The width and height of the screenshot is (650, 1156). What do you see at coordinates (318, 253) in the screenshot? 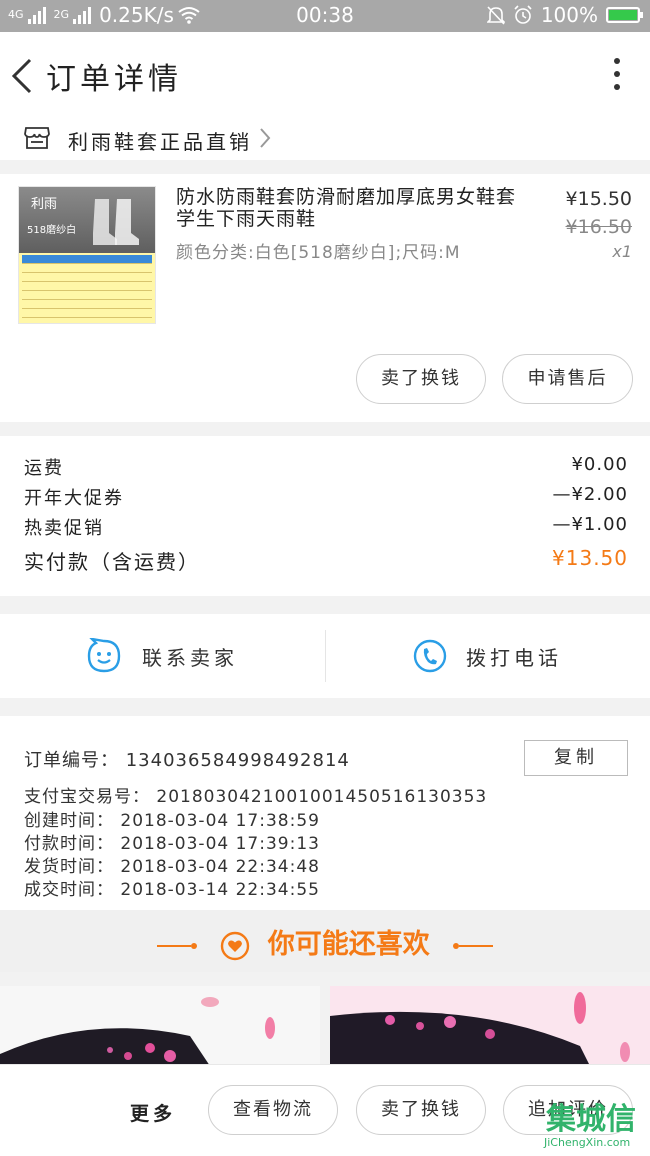
I see `product-spec: 颜色分类:白色[518磨纱白];尺码:M` at bounding box center [318, 253].